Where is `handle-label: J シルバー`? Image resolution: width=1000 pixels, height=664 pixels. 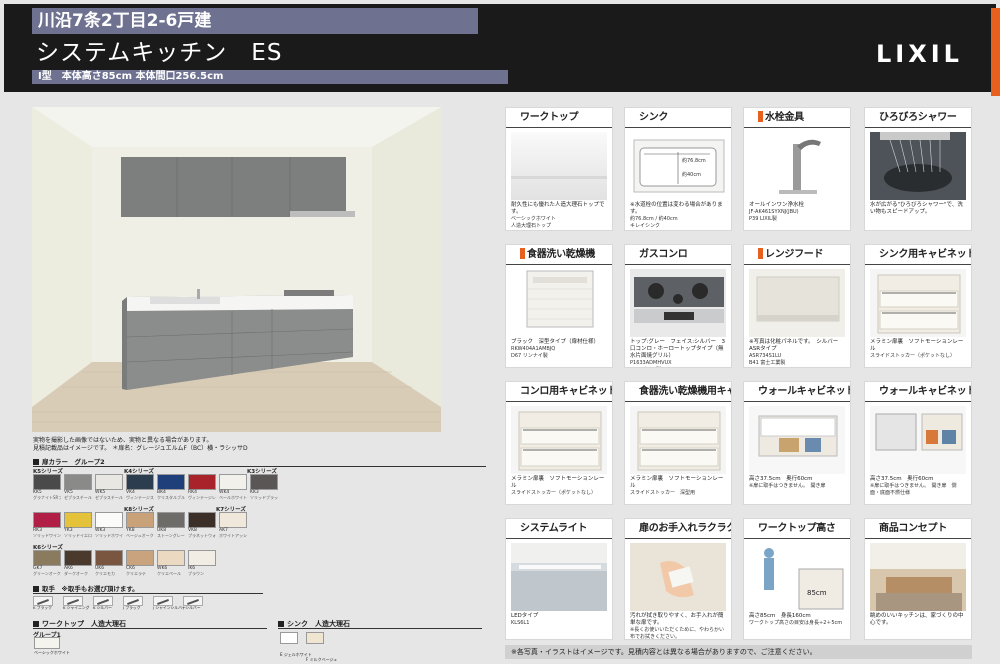
handle-label: J シルバー is located at coordinates (192, 607).